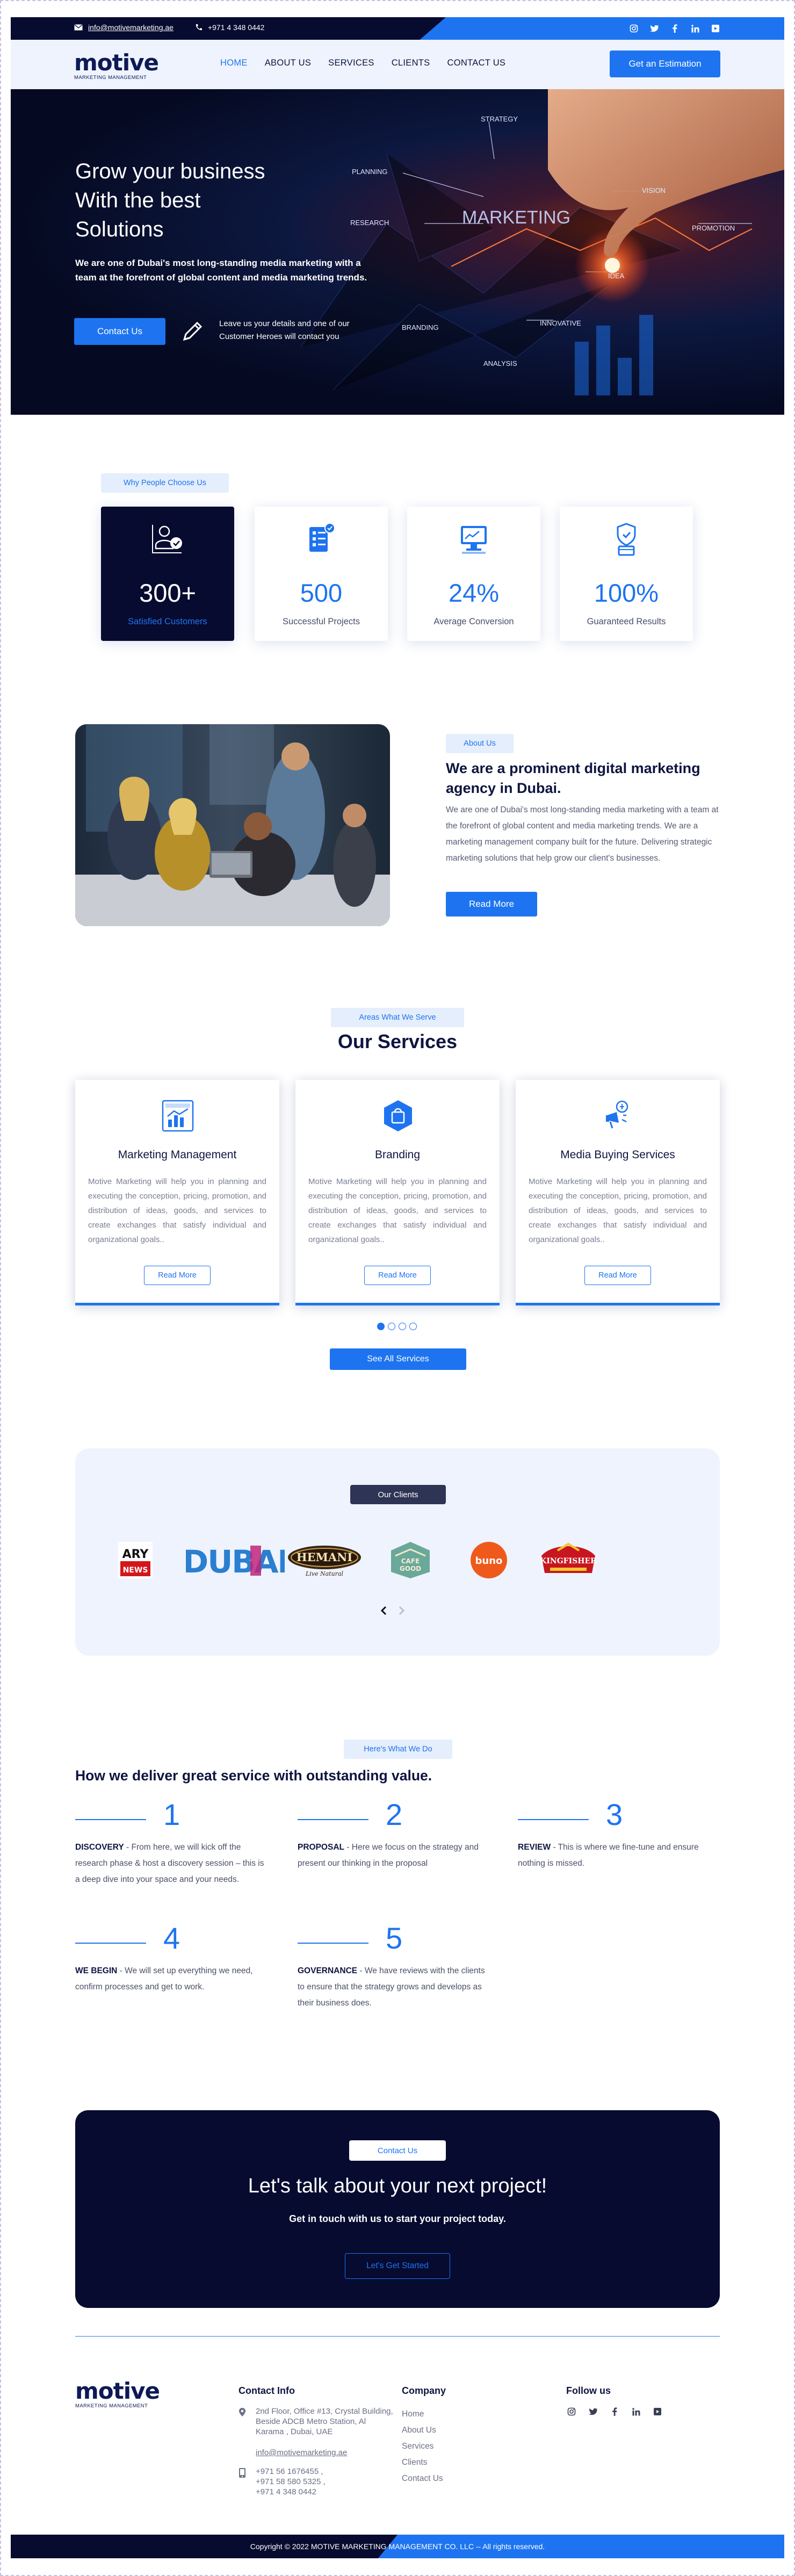 The width and height of the screenshot is (795, 2576). Describe the element at coordinates (116, 67) in the screenshot. I see `site-logo: motive MARKETING MANAGEMENT` at that location.